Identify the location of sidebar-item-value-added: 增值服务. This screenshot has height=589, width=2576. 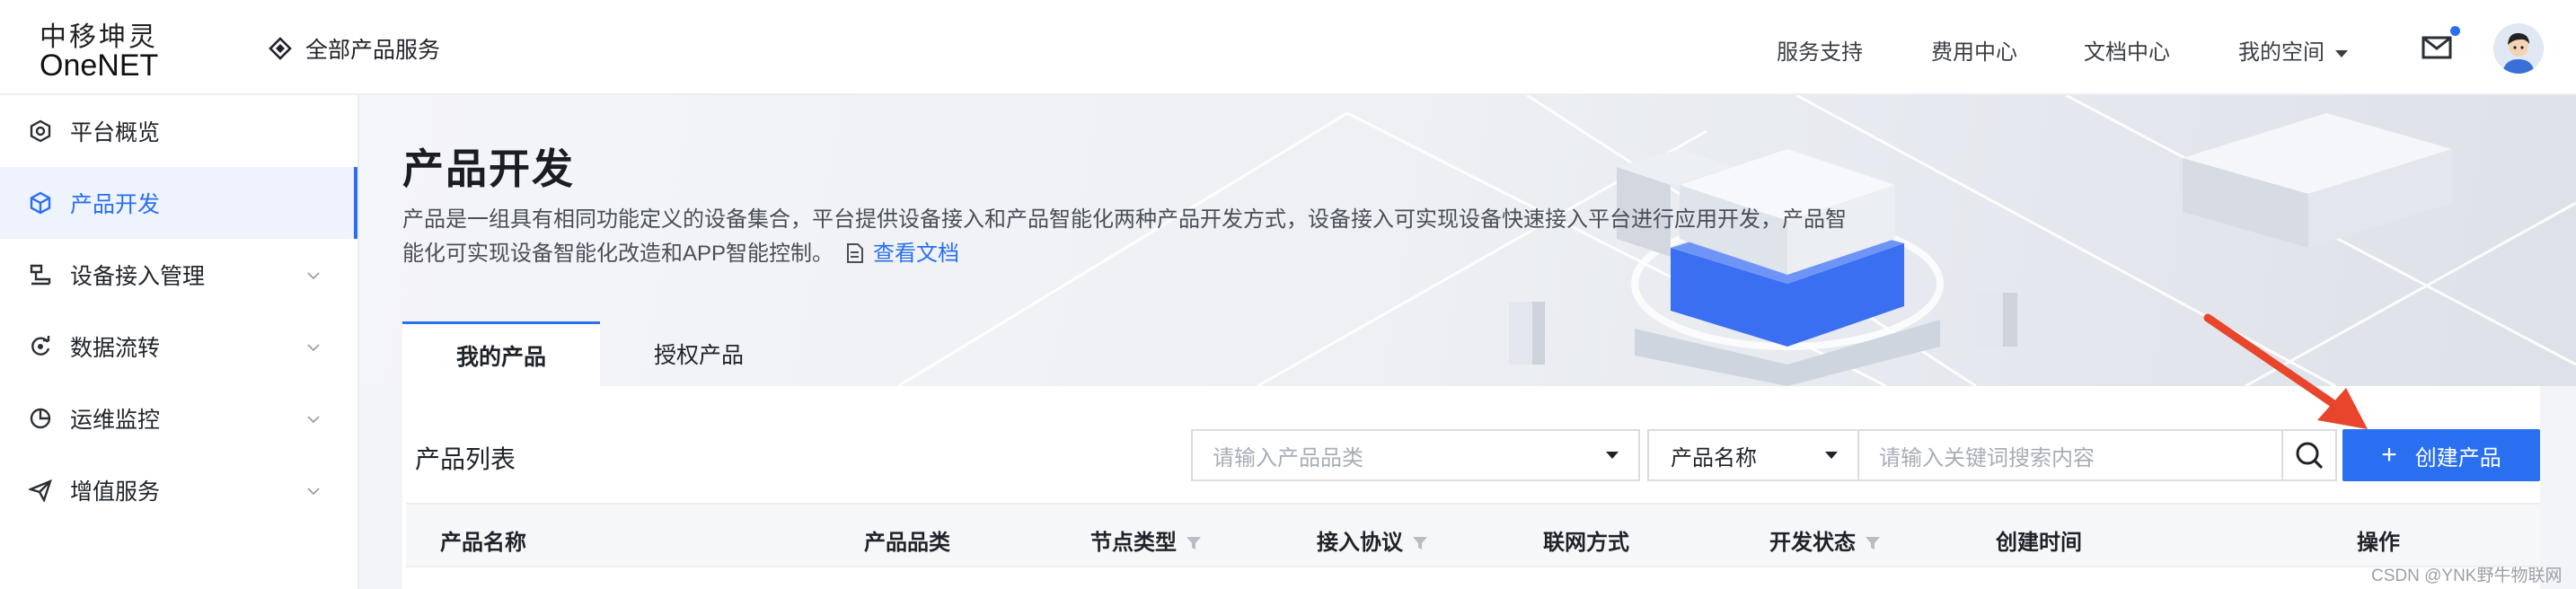
(178, 490).